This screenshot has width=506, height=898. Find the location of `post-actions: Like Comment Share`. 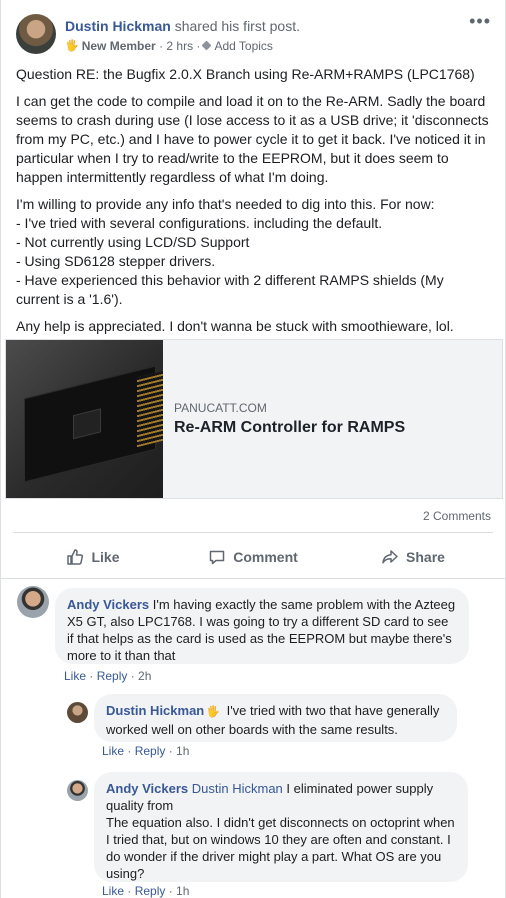

post-actions: Like Comment Share is located at coordinates (253, 557).